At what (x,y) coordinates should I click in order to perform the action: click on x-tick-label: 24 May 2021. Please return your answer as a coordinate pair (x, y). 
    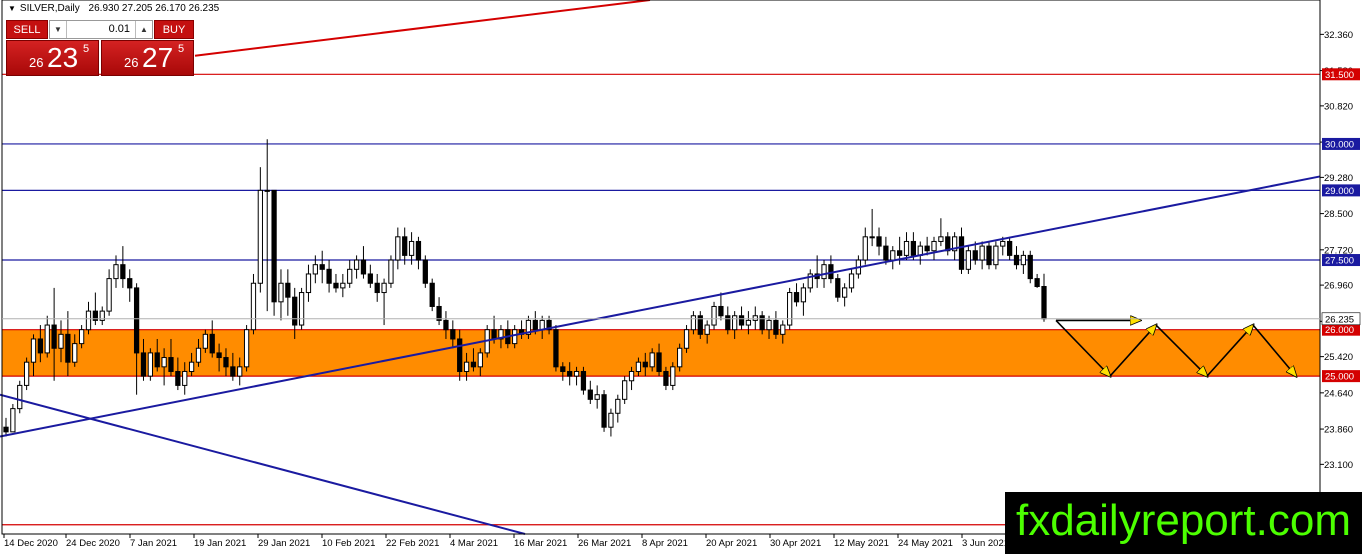
    Looking at the image, I should click on (925, 543).